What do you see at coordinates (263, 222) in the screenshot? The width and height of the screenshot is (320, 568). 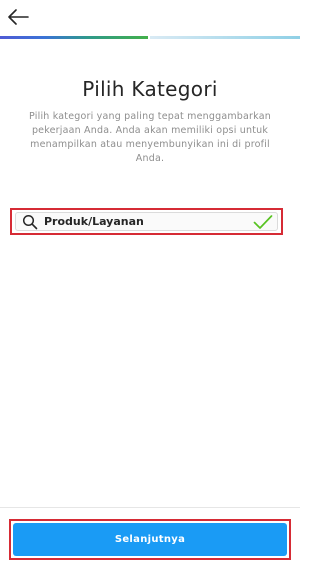 I see `check-icon` at bounding box center [263, 222].